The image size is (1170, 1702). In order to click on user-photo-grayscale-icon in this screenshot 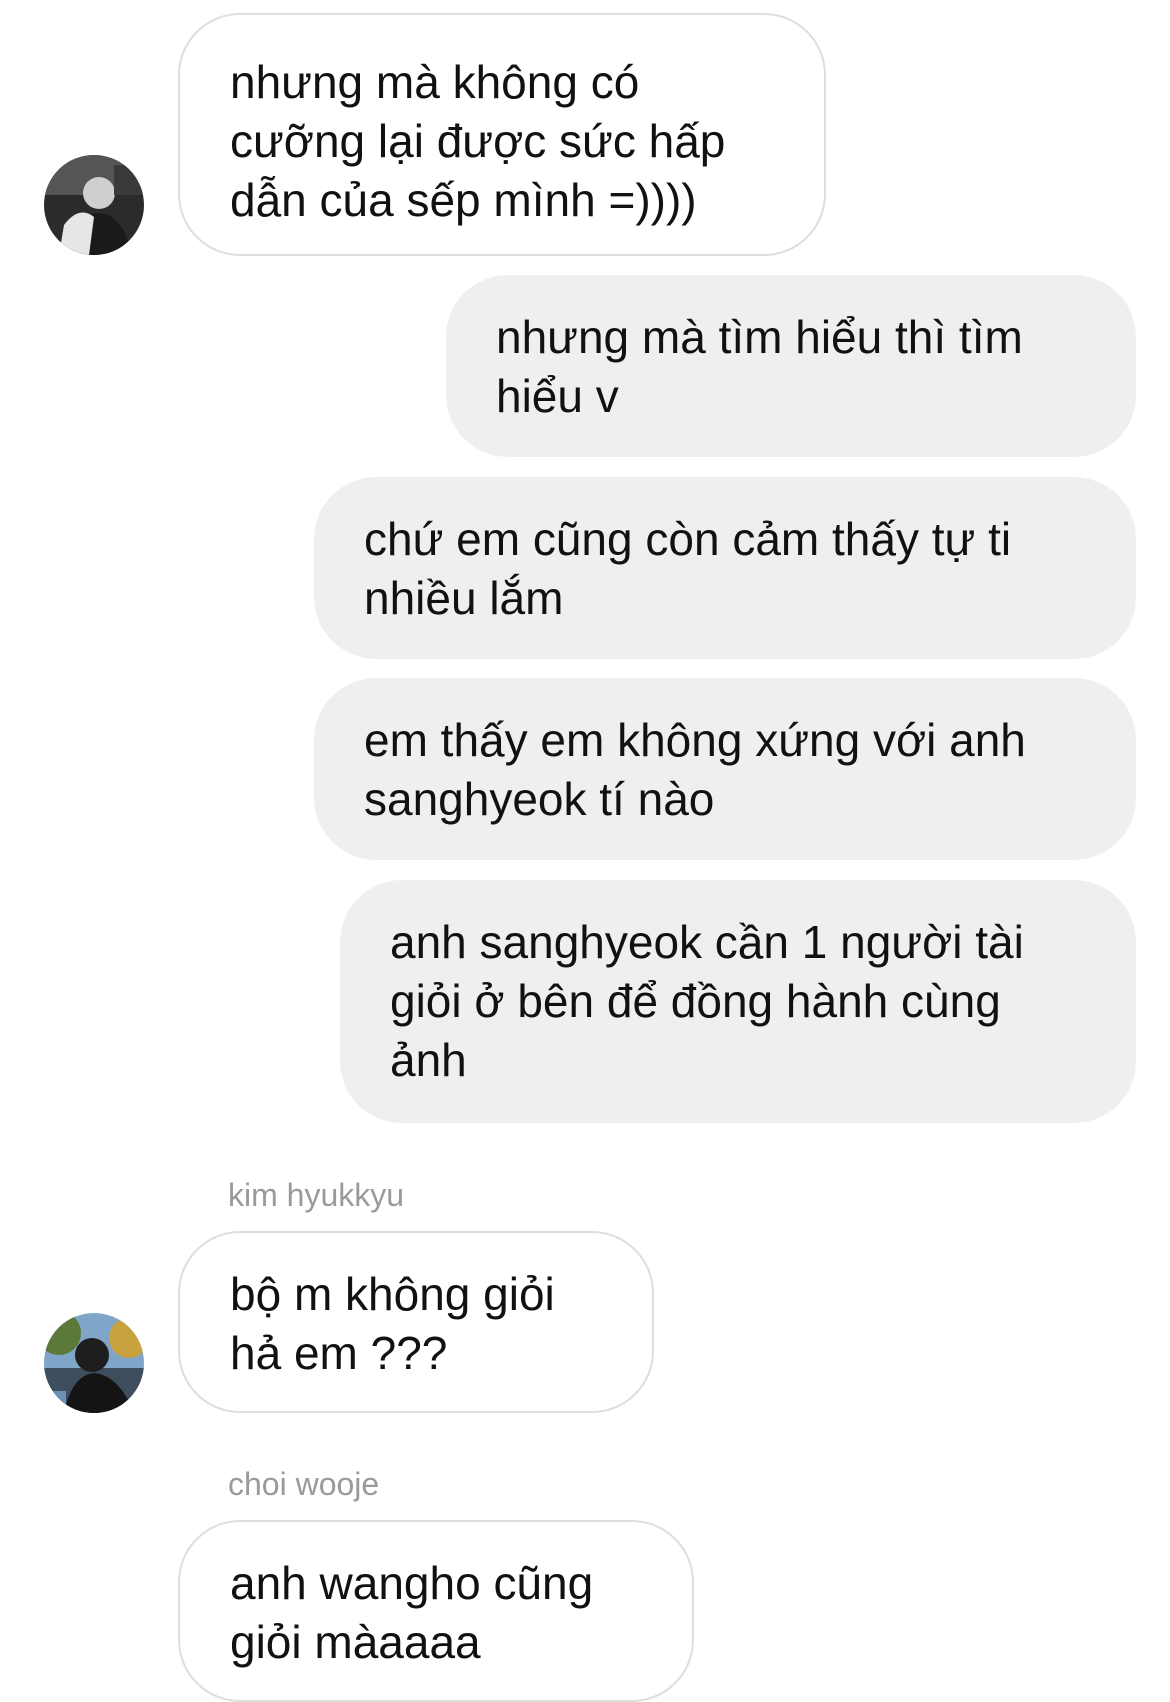, I will do `click(94, 205)`.